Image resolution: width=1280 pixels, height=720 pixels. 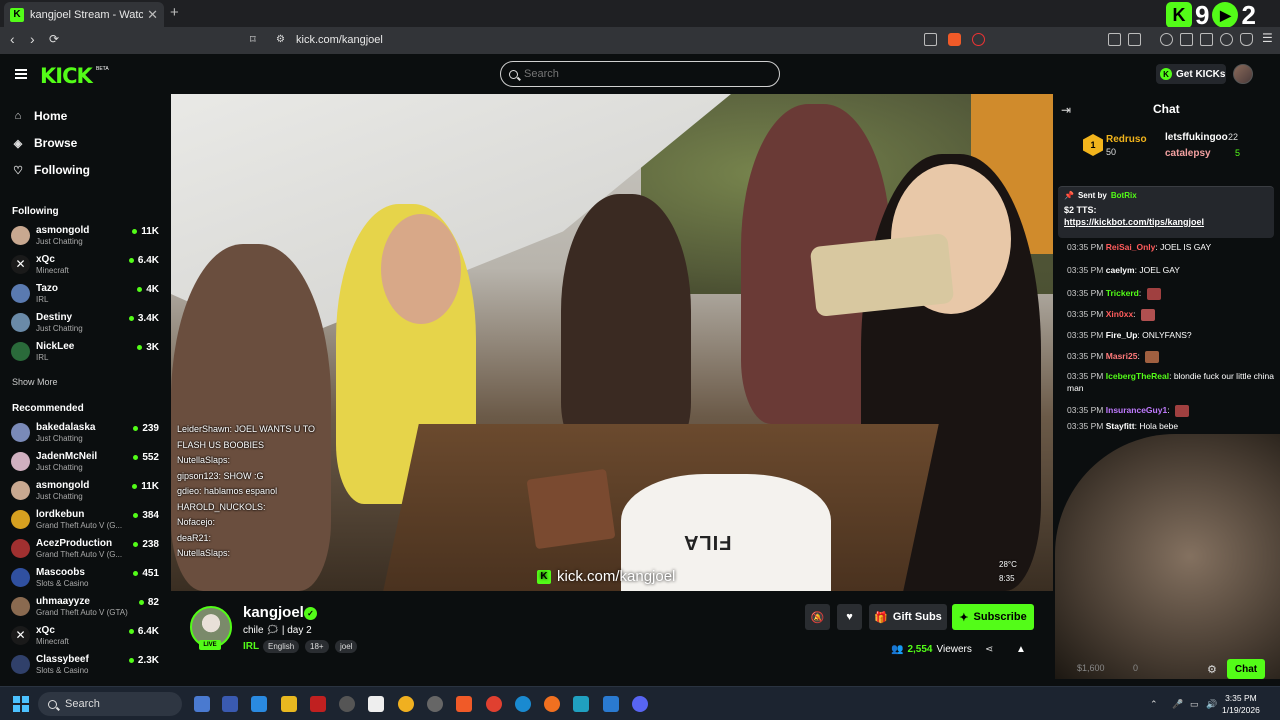 What do you see at coordinates (640, 704) in the screenshot?
I see `discord-icon` at bounding box center [640, 704].